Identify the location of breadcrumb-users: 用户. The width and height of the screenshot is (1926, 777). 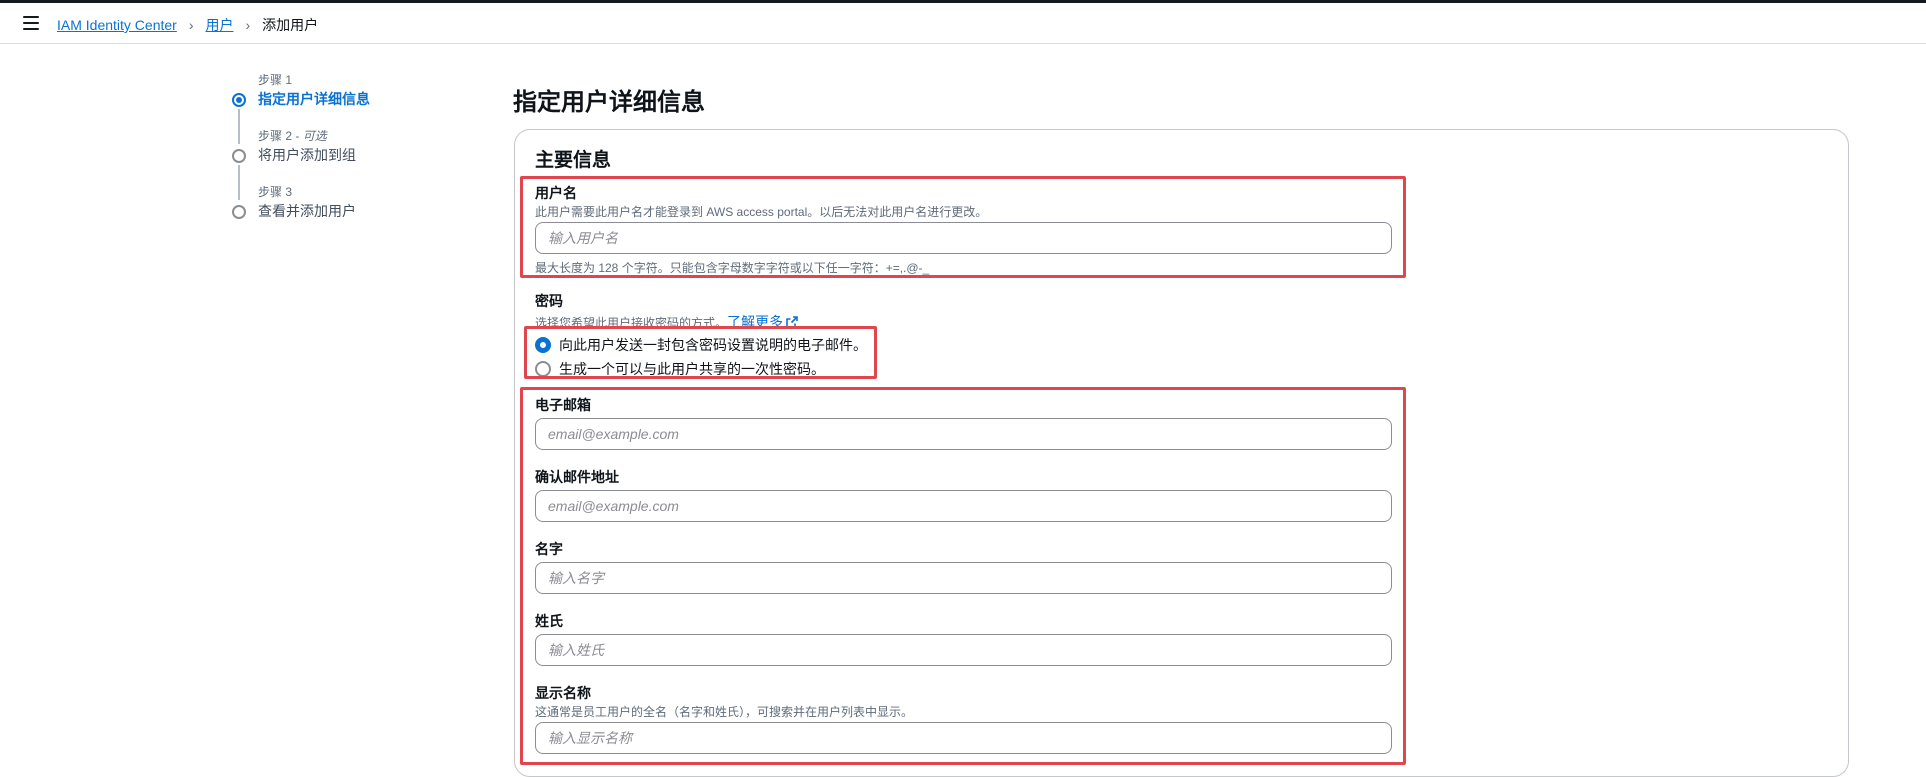
(220, 25).